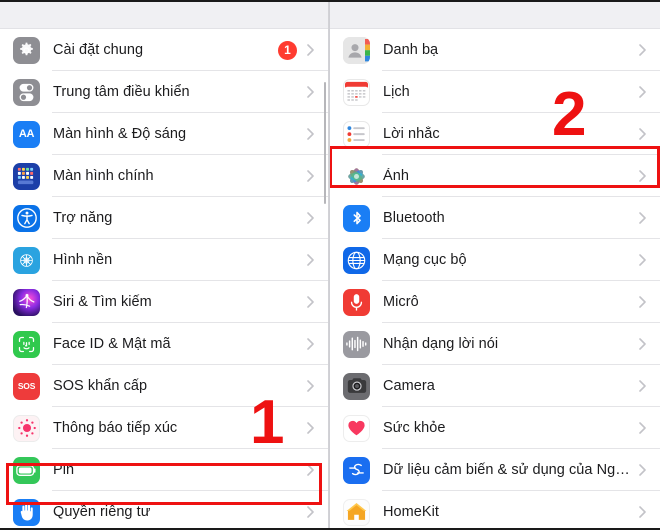 This screenshot has height=530, width=660. What do you see at coordinates (26, 302) in the screenshot?
I see `siri-icon` at bounding box center [26, 302].